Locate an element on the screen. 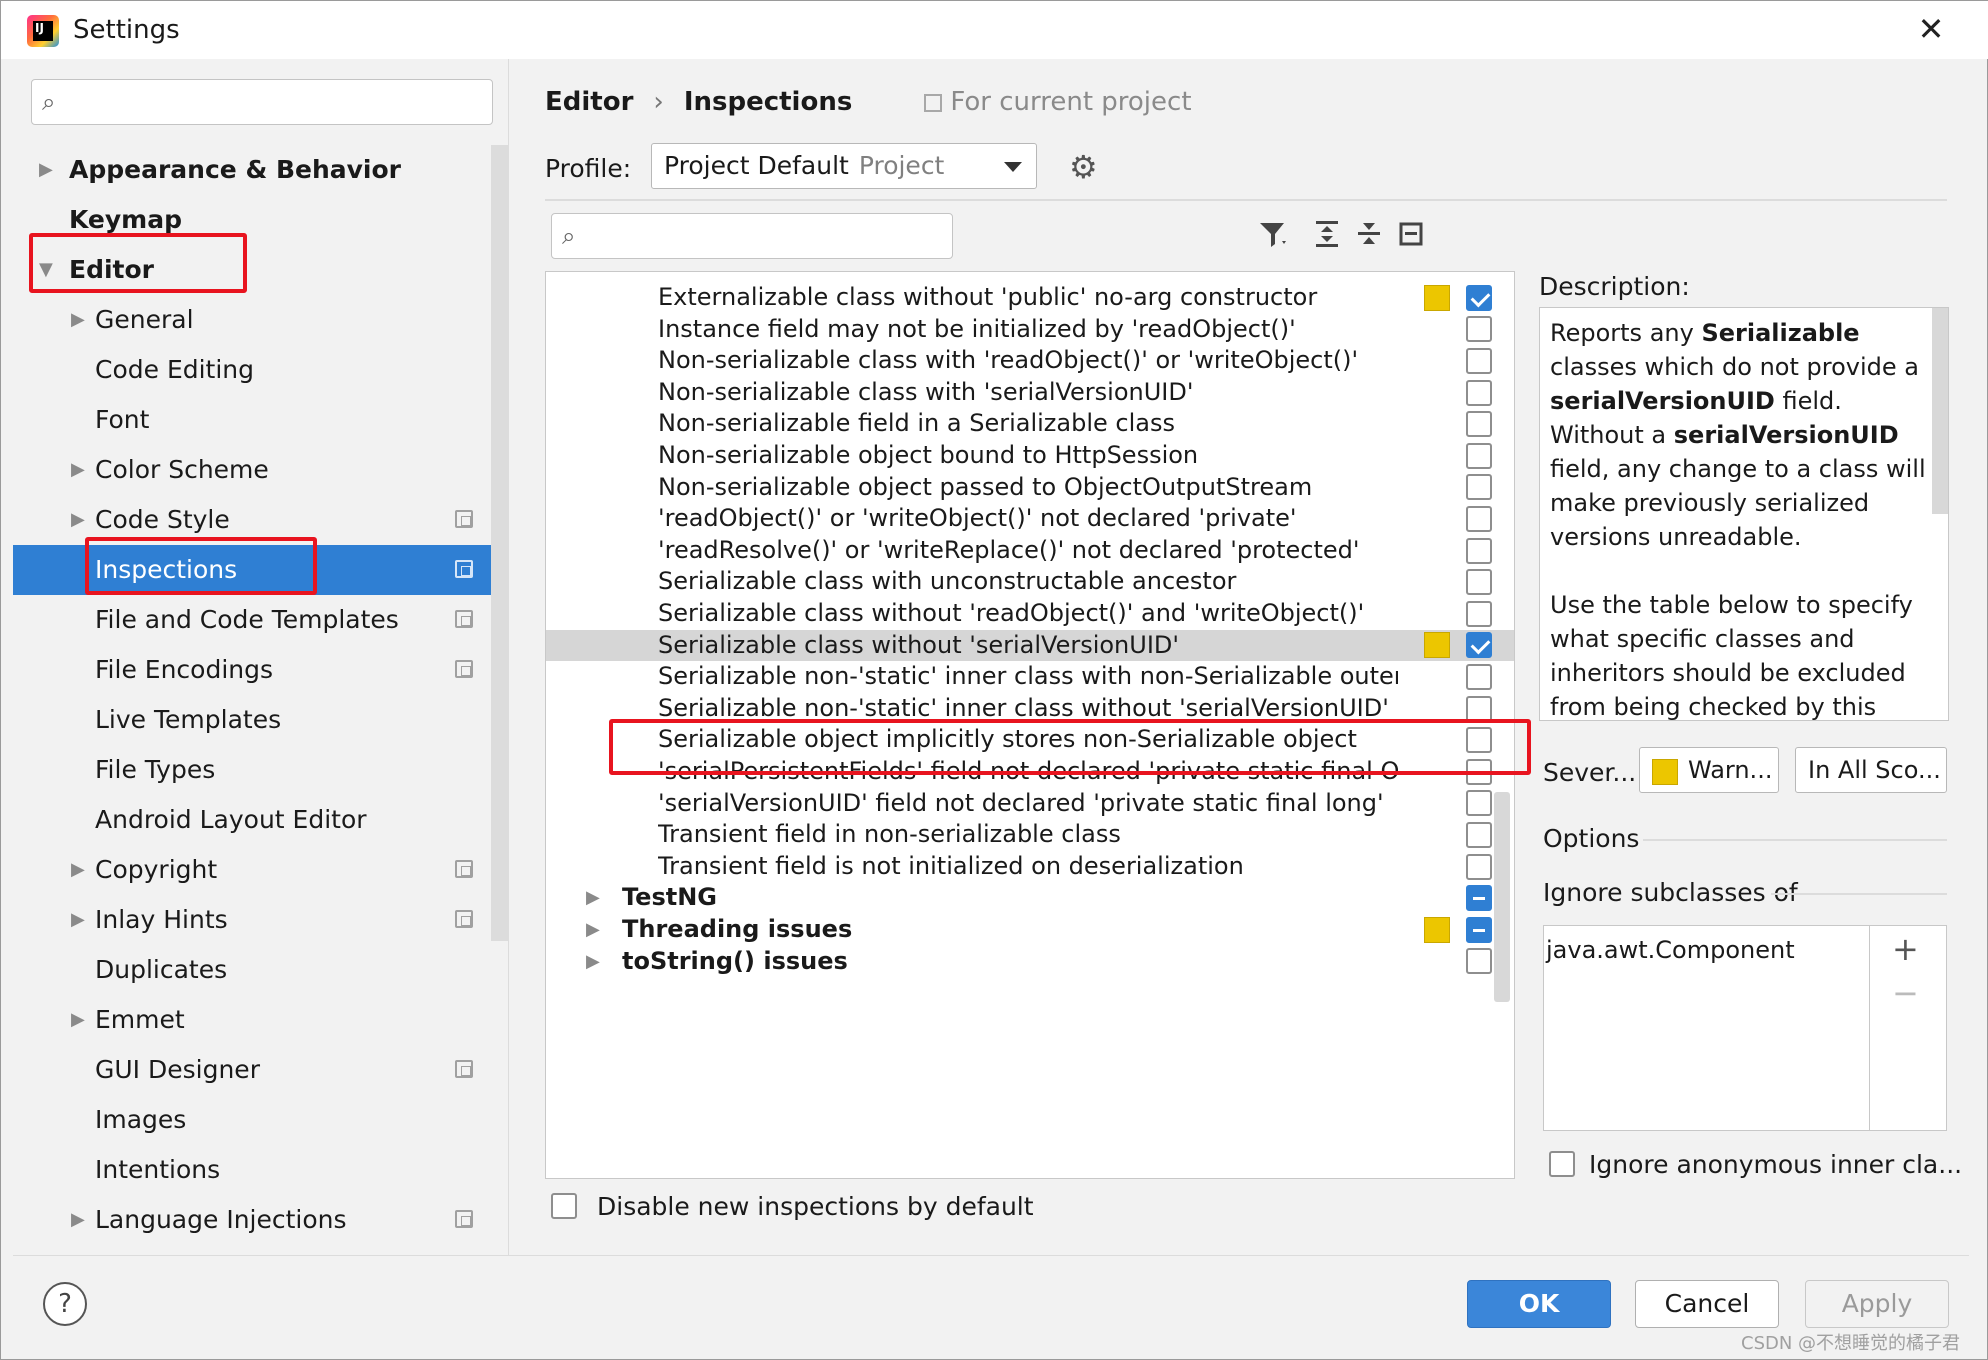 The image size is (1988, 1360). inspection-group: ▶ toString() issues is located at coordinates (1030, 962).